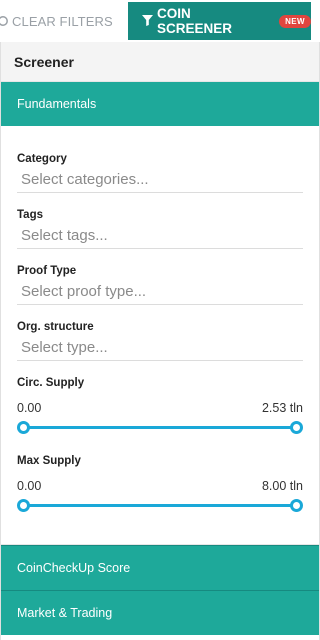 The width and height of the screenshot is (320, 640). I want to click on circ-supply-range: Circ. Supply 0.00 2.53 tln, so click(160, 405).